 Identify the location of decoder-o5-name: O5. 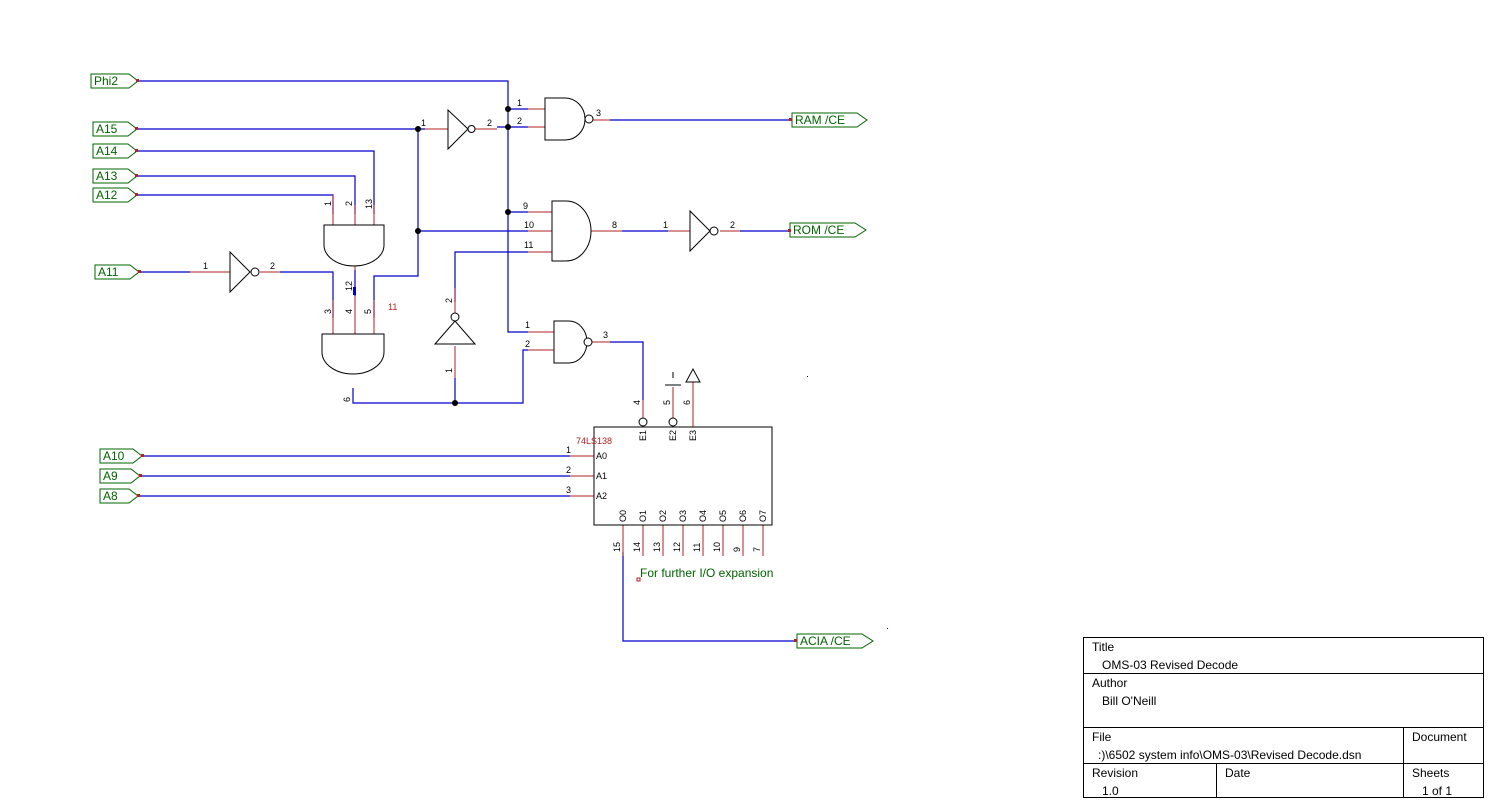
(723, 516).